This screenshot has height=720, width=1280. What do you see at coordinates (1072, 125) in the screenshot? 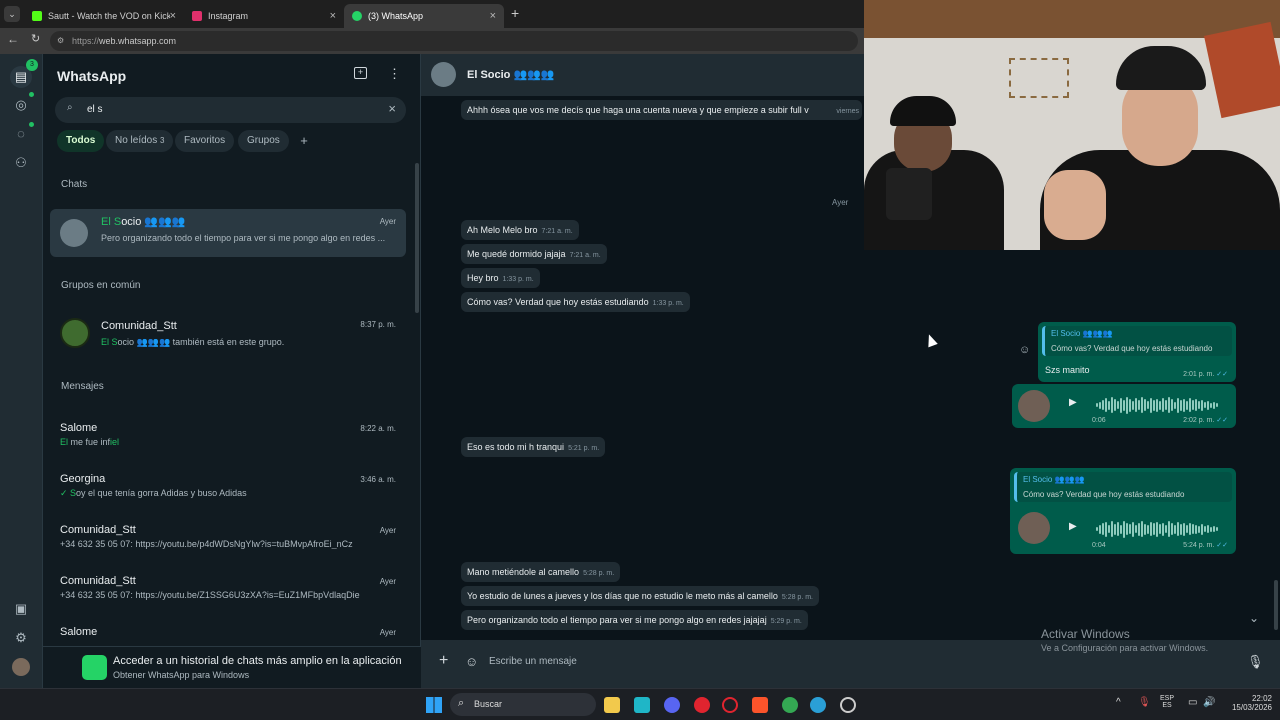
I see `webcam-overlay` at bounding box center [1072, 125].